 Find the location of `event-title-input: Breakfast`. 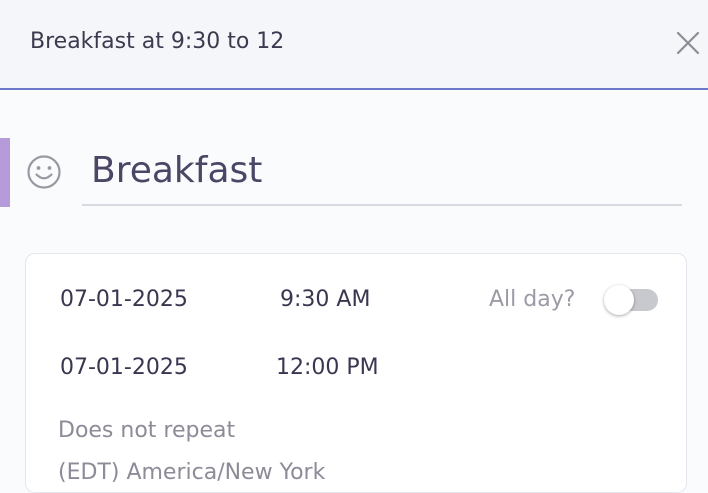

event-title-input: Breakfast is located at coordinates (176, 171).